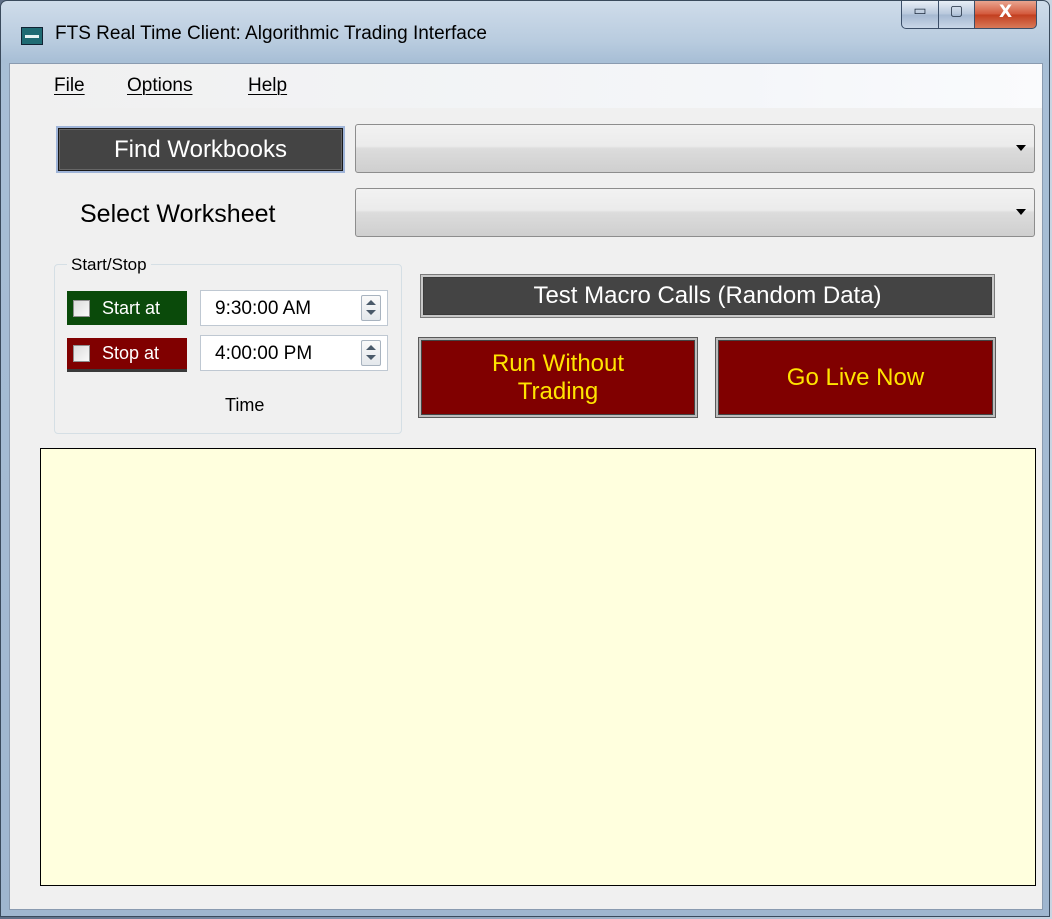 The image size is (1052, 919). I want to click on caption-buttons: ▭ ▢ X, so click(969, 16).